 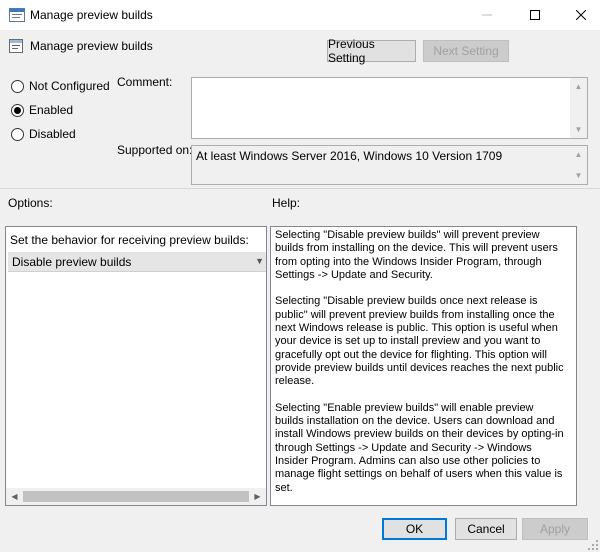 What do you see at coordinates (14, 496) in the screenshot?
I see `scroll-left-icon: ◀` at bounding box center [14, 496].